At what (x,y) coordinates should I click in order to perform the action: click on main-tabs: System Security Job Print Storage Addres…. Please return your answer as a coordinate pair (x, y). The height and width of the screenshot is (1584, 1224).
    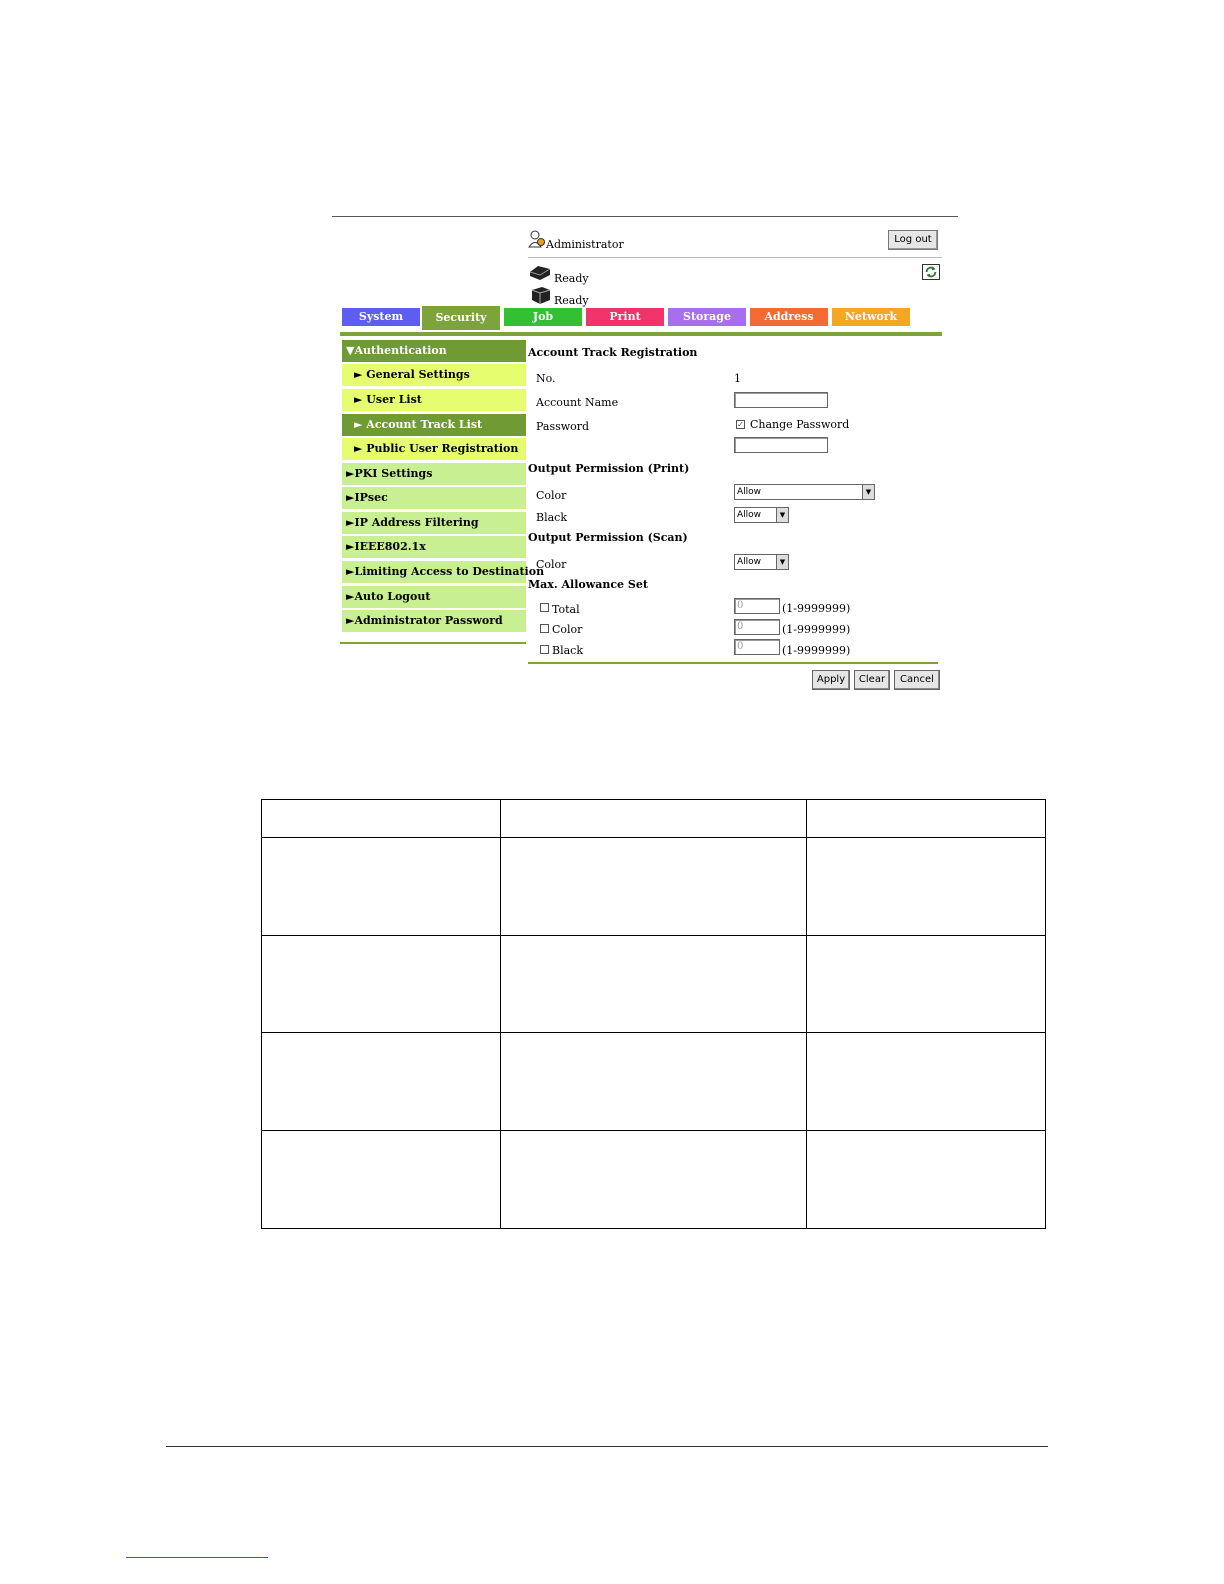
    Looking at the image, I should click on (642, 319).